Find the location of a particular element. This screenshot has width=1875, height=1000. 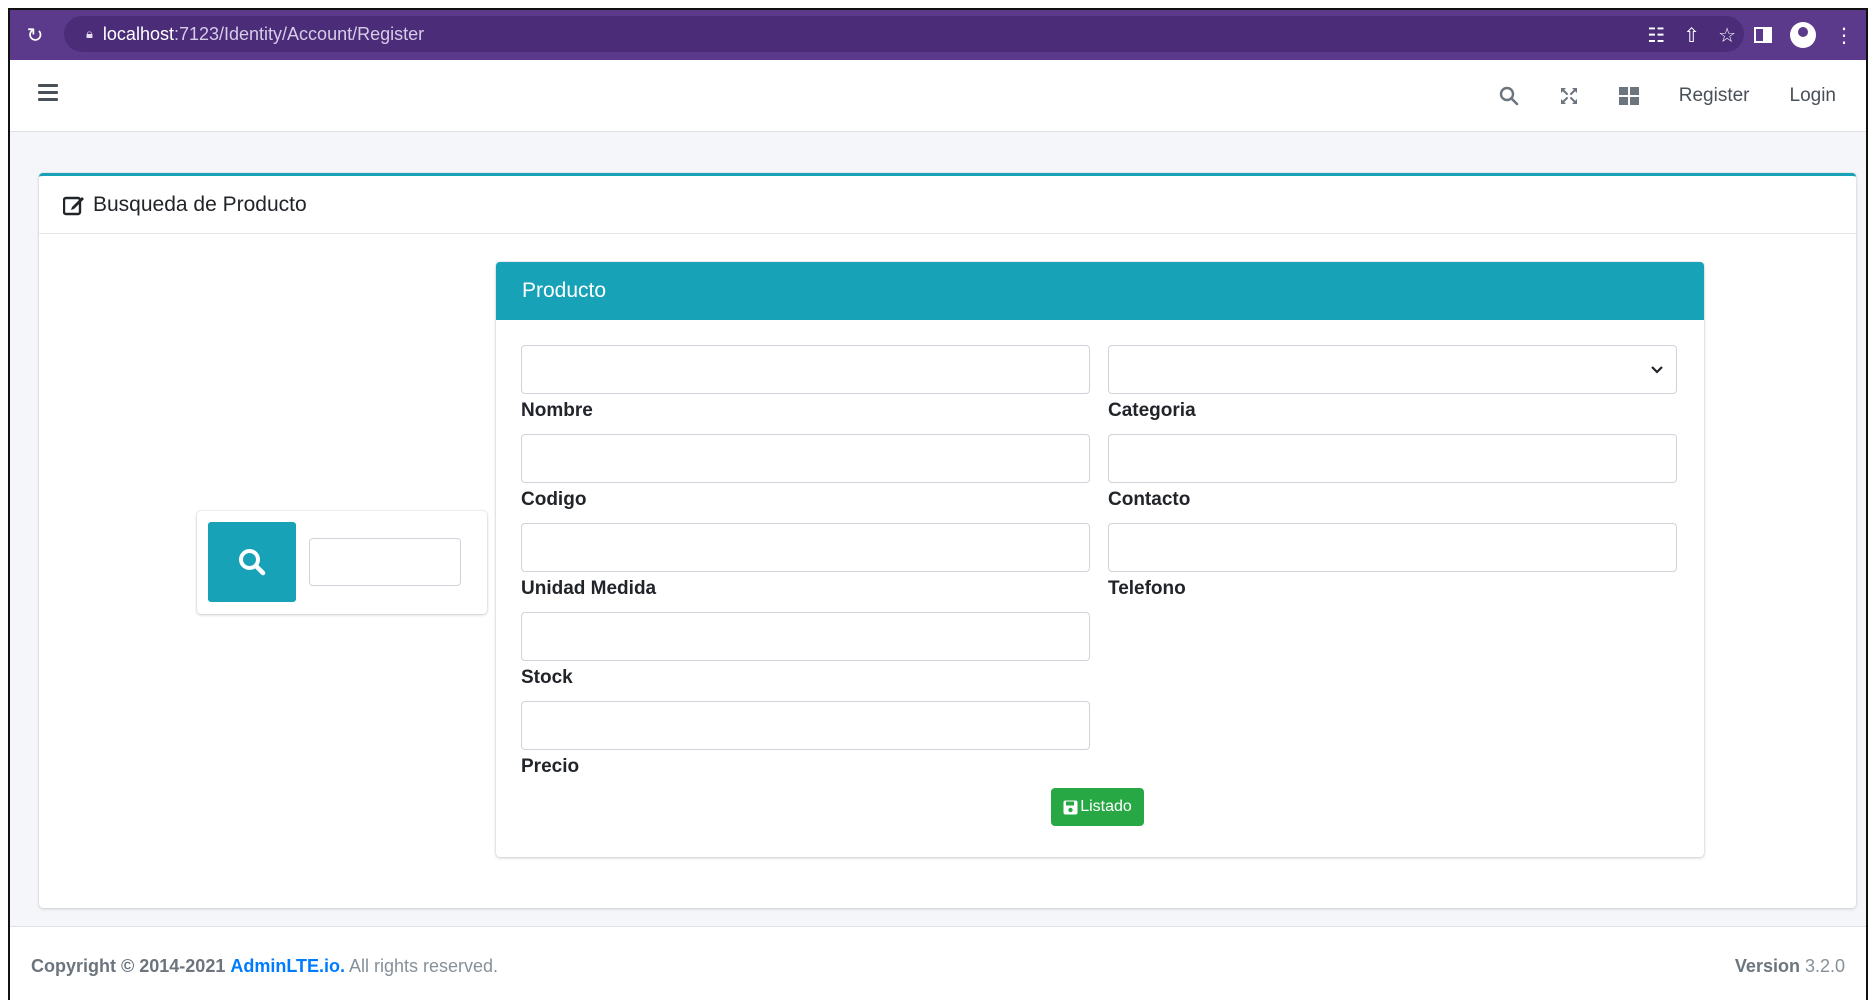

url-host: localhost is located at coordinates (138, 33).